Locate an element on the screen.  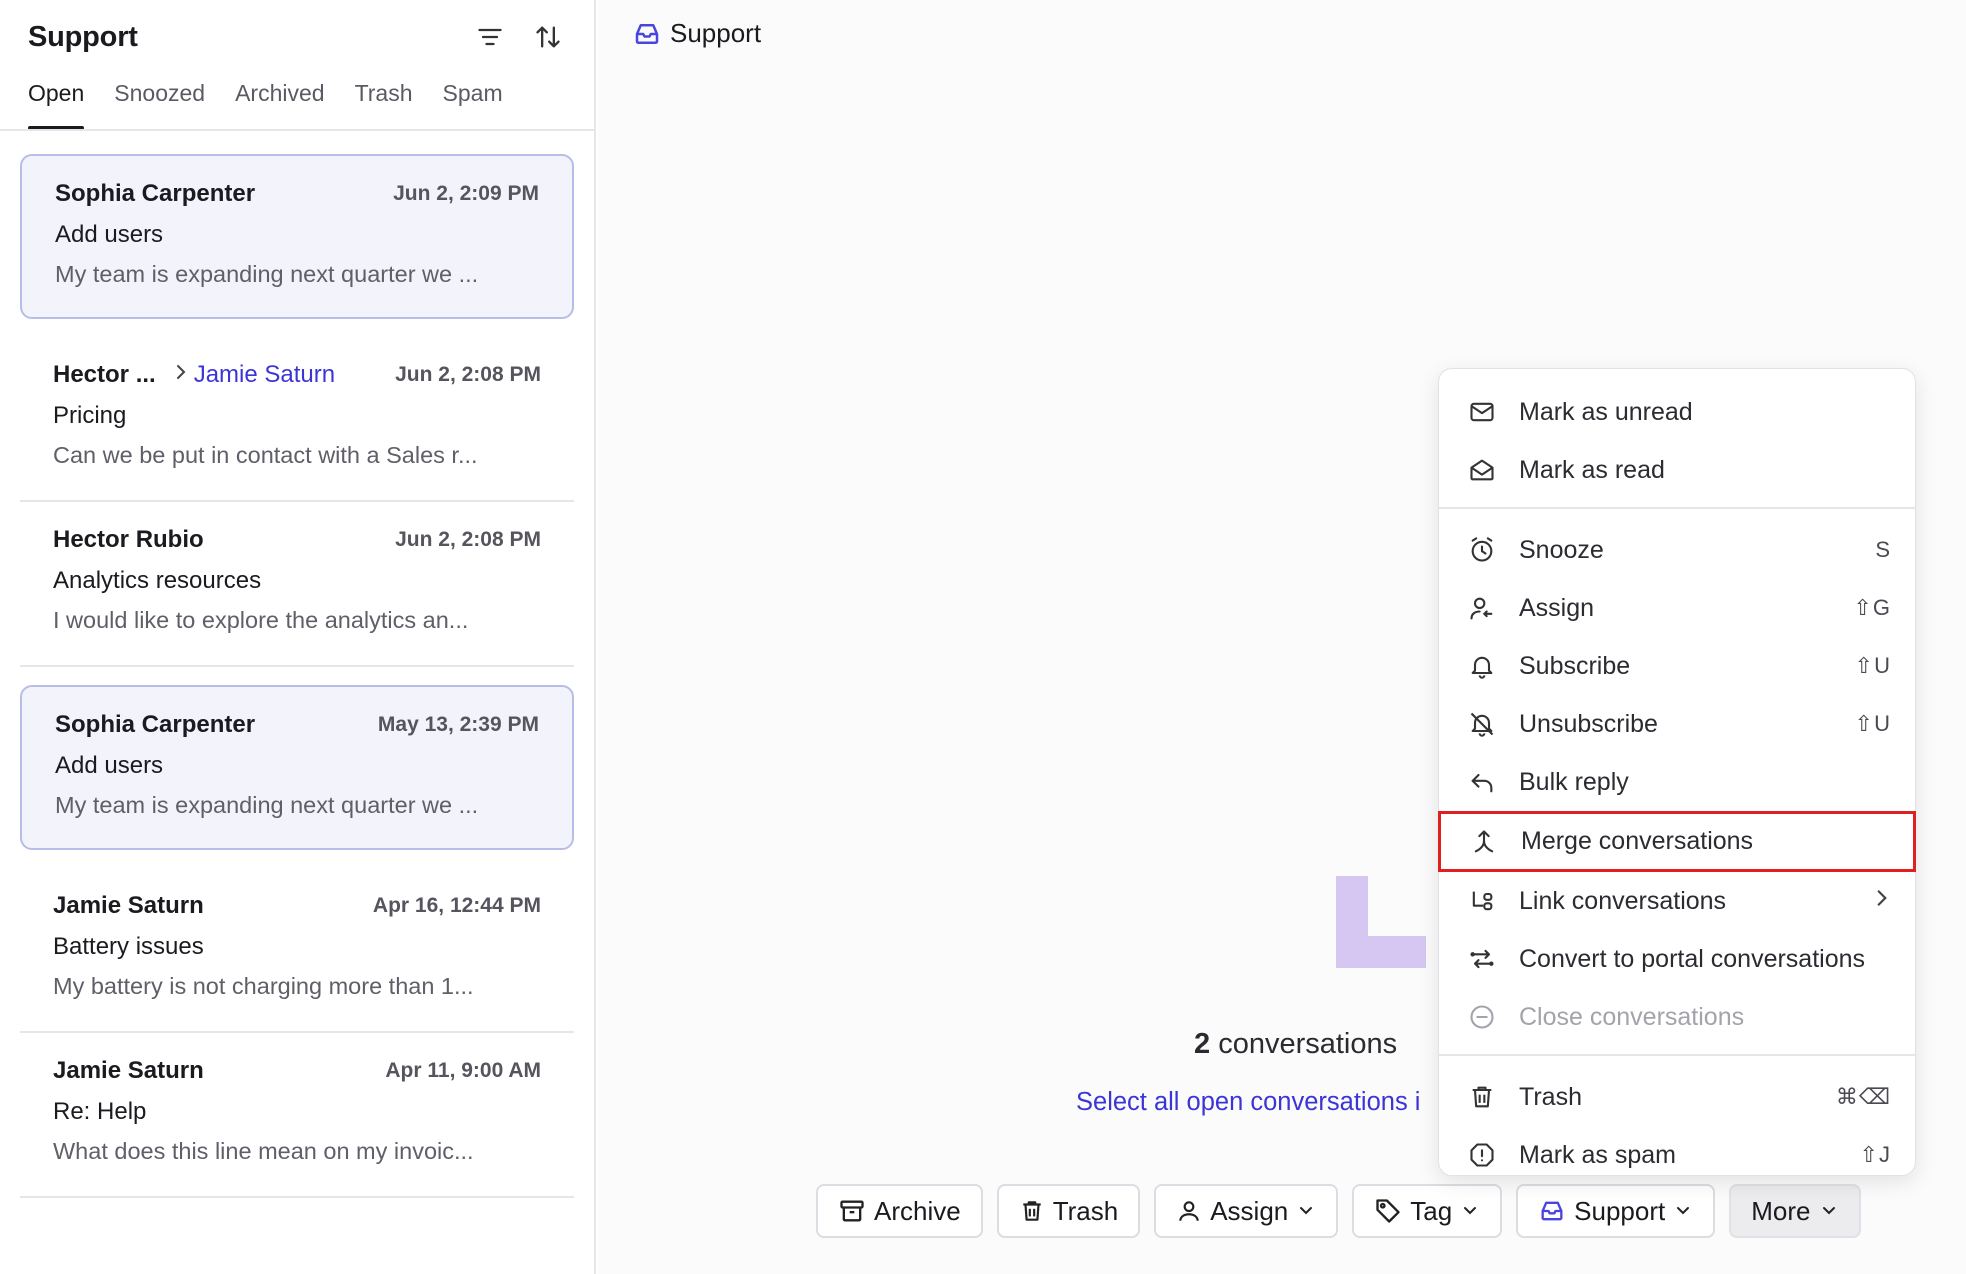
conversation-subject: Pricing is located at coordinates (90, 415).